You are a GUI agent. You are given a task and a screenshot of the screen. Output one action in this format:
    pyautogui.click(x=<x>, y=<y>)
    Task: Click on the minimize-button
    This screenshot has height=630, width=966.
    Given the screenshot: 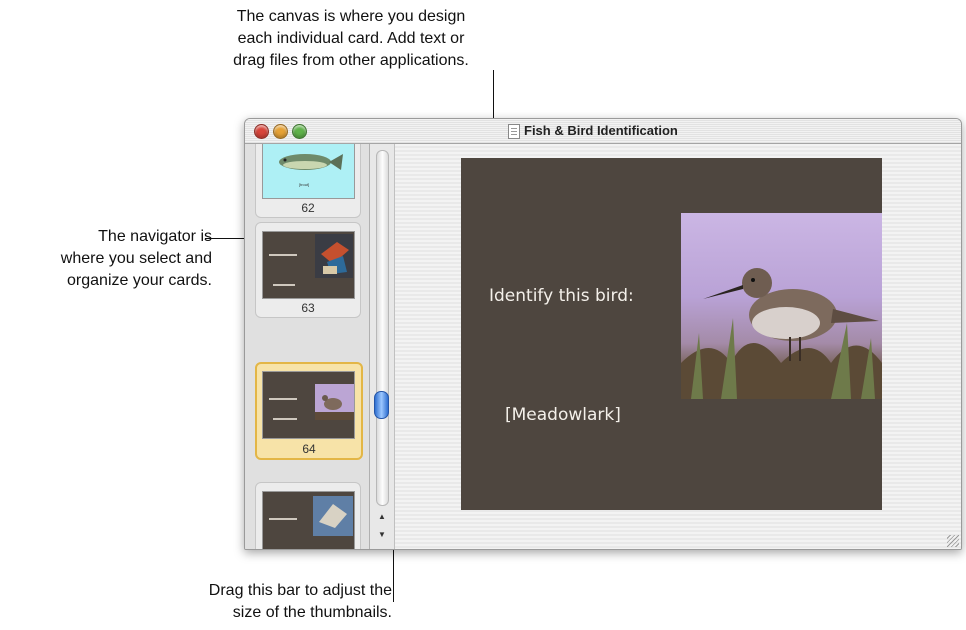 What is the action you would take?
    pyautogui.click(x=280, y=131)
    